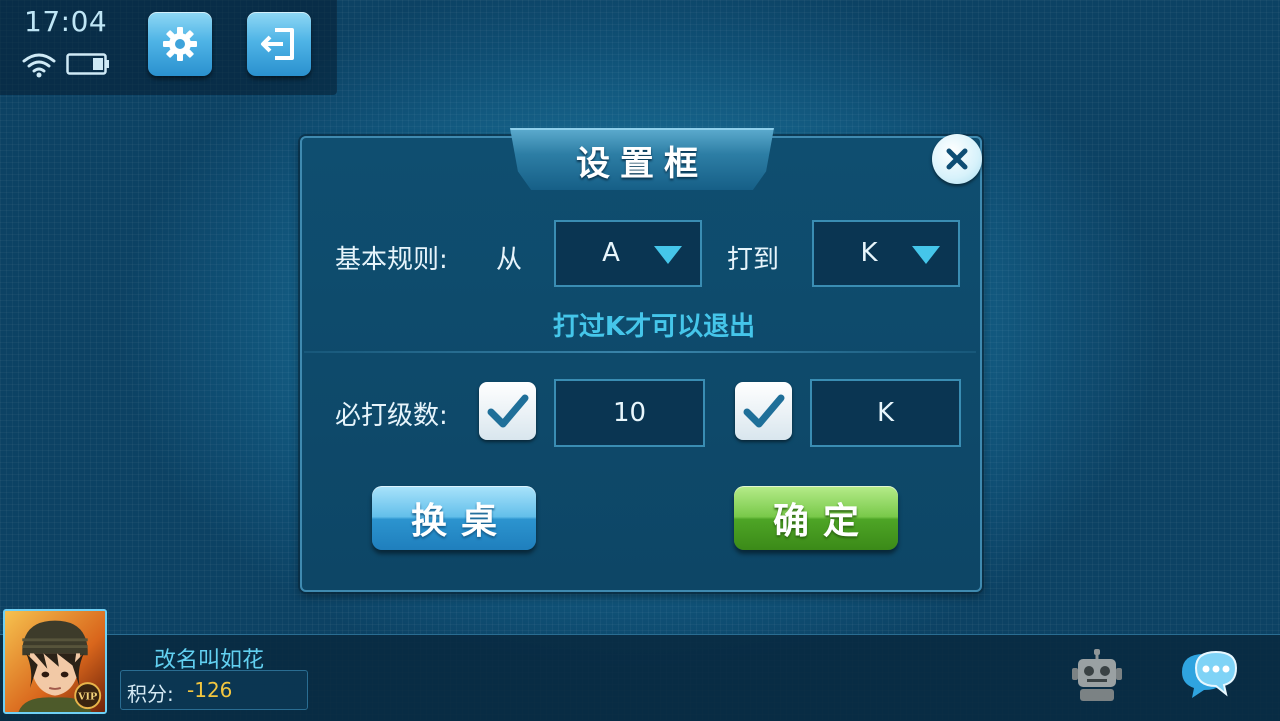 The height and width of the screenshot is (721, 1280). Describe the element at coordinates (87, 64) in the screenshot. I see `battery-icon` at that location.